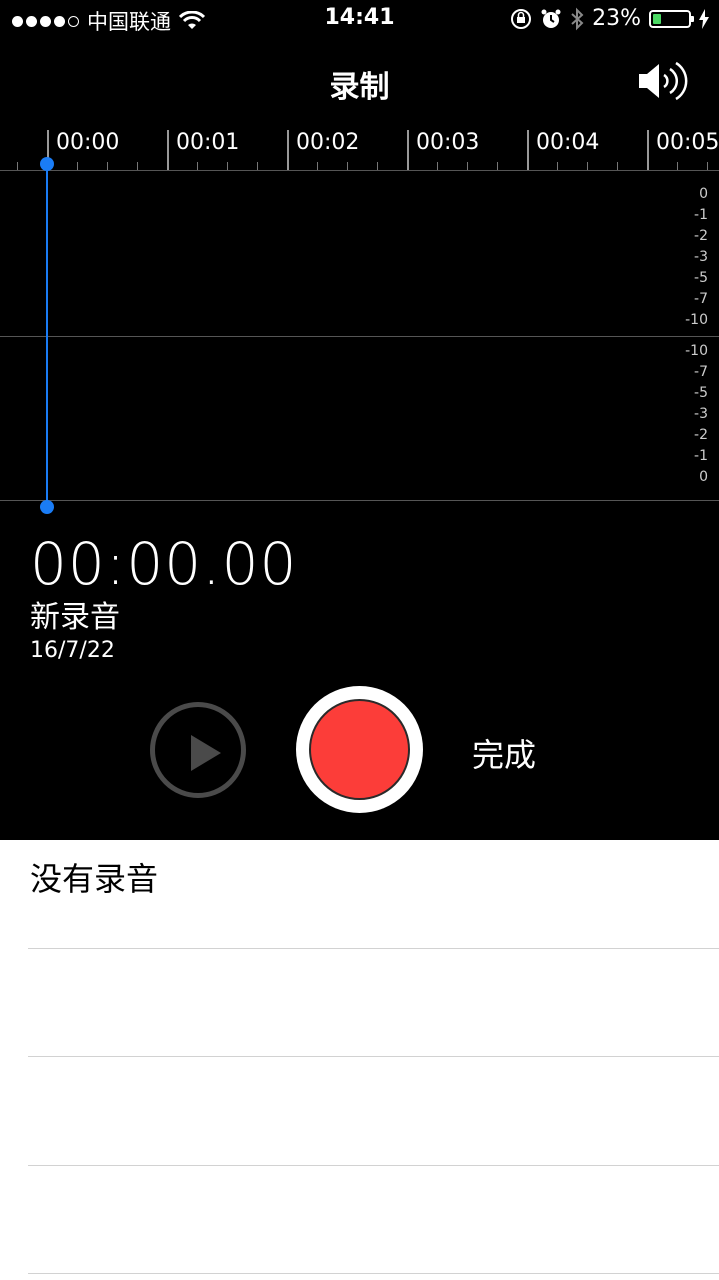 This screenshot has height=1280, width=719. What do you see at coordinates (359, 20) in the screenshot?
I see `status-bar: 中国联通 14:41 23%` at bounding box center [359, 20].